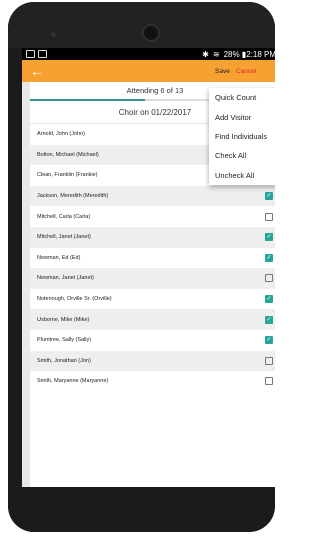 This screenshot has height=538, width=320. I want to click on person-name: Smith, Jonathan (Jon), so click(64, 360).